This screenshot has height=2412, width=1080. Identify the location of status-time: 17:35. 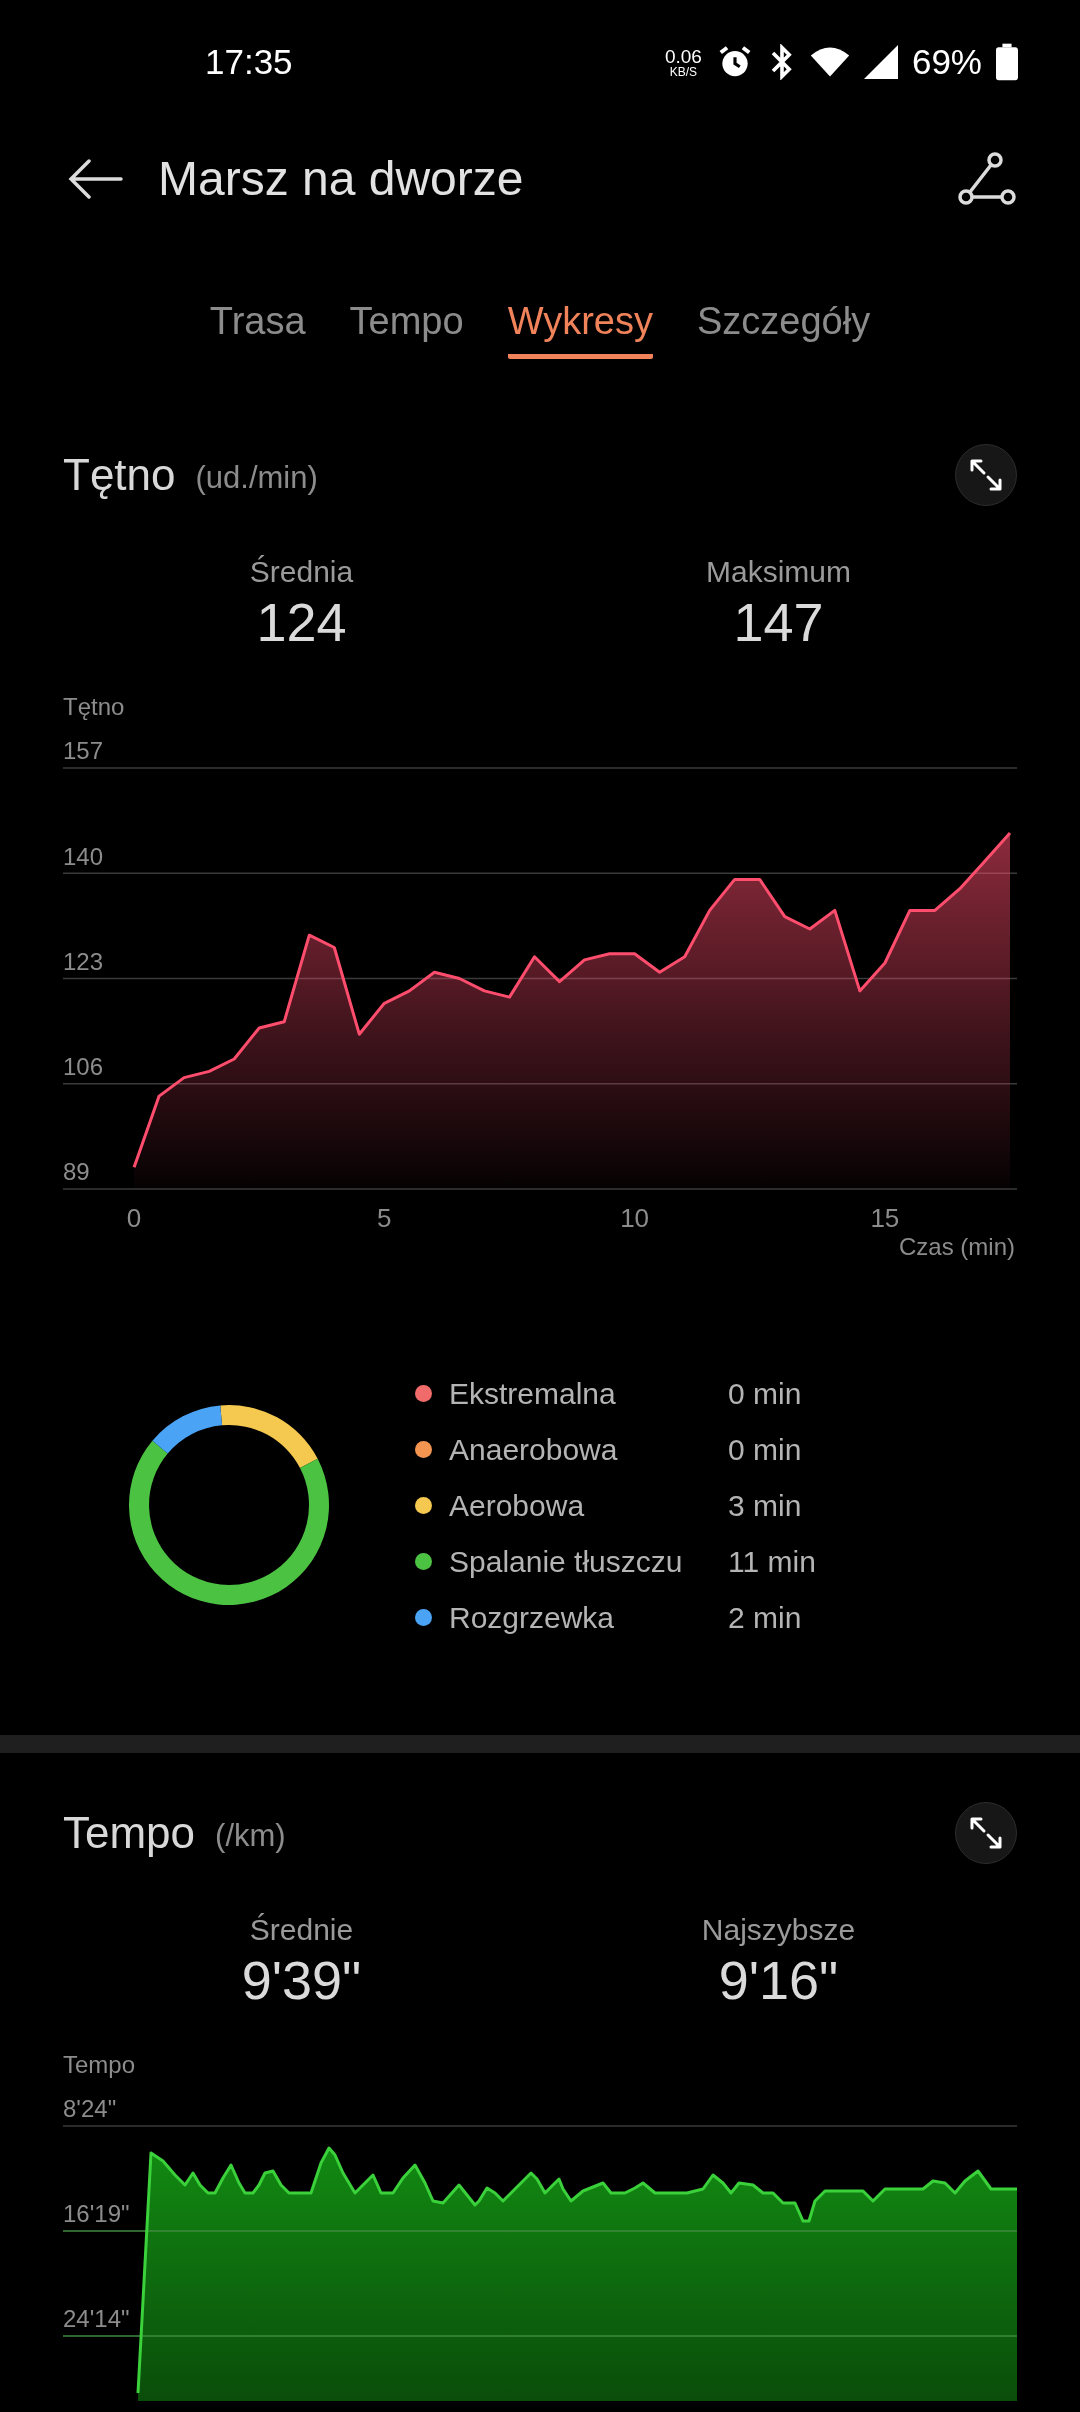
(249, 61).